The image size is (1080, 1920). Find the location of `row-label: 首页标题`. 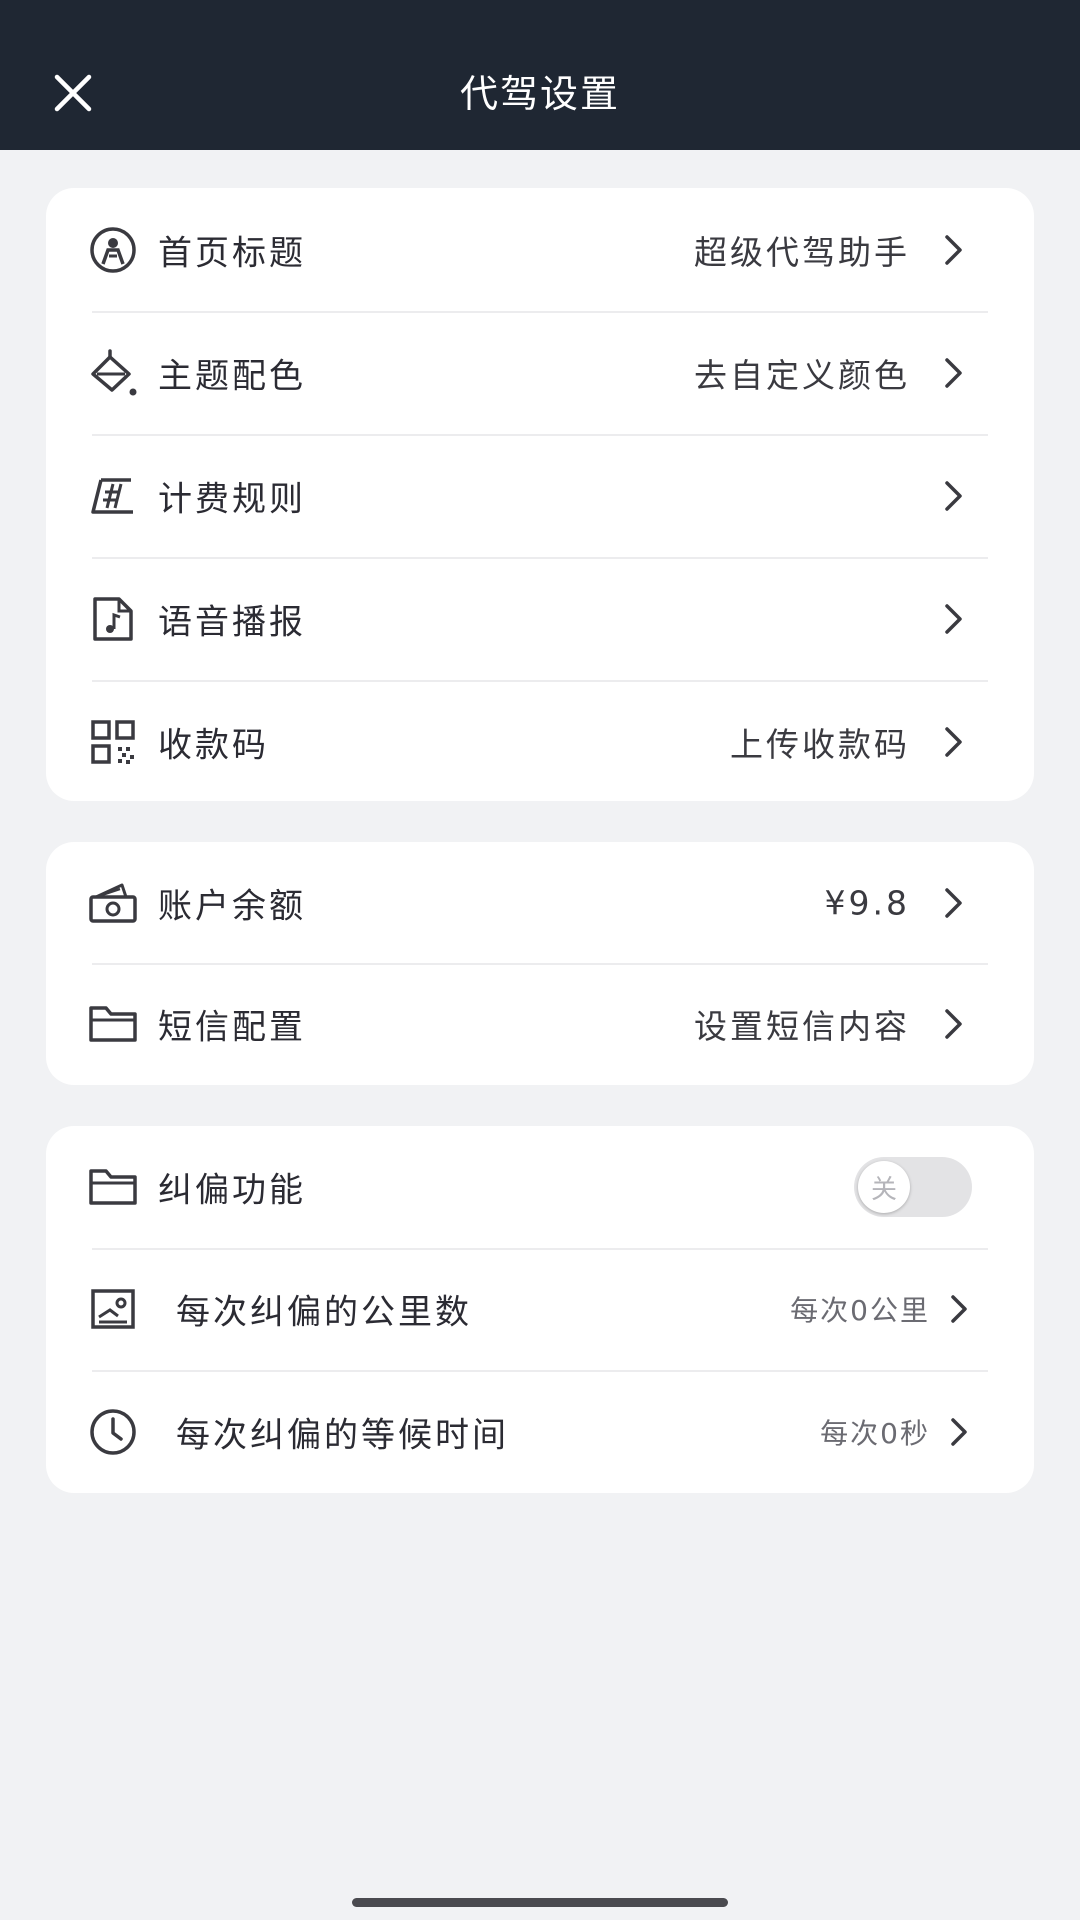

row-label: 首页标题 is located at coordinates (232, 253).